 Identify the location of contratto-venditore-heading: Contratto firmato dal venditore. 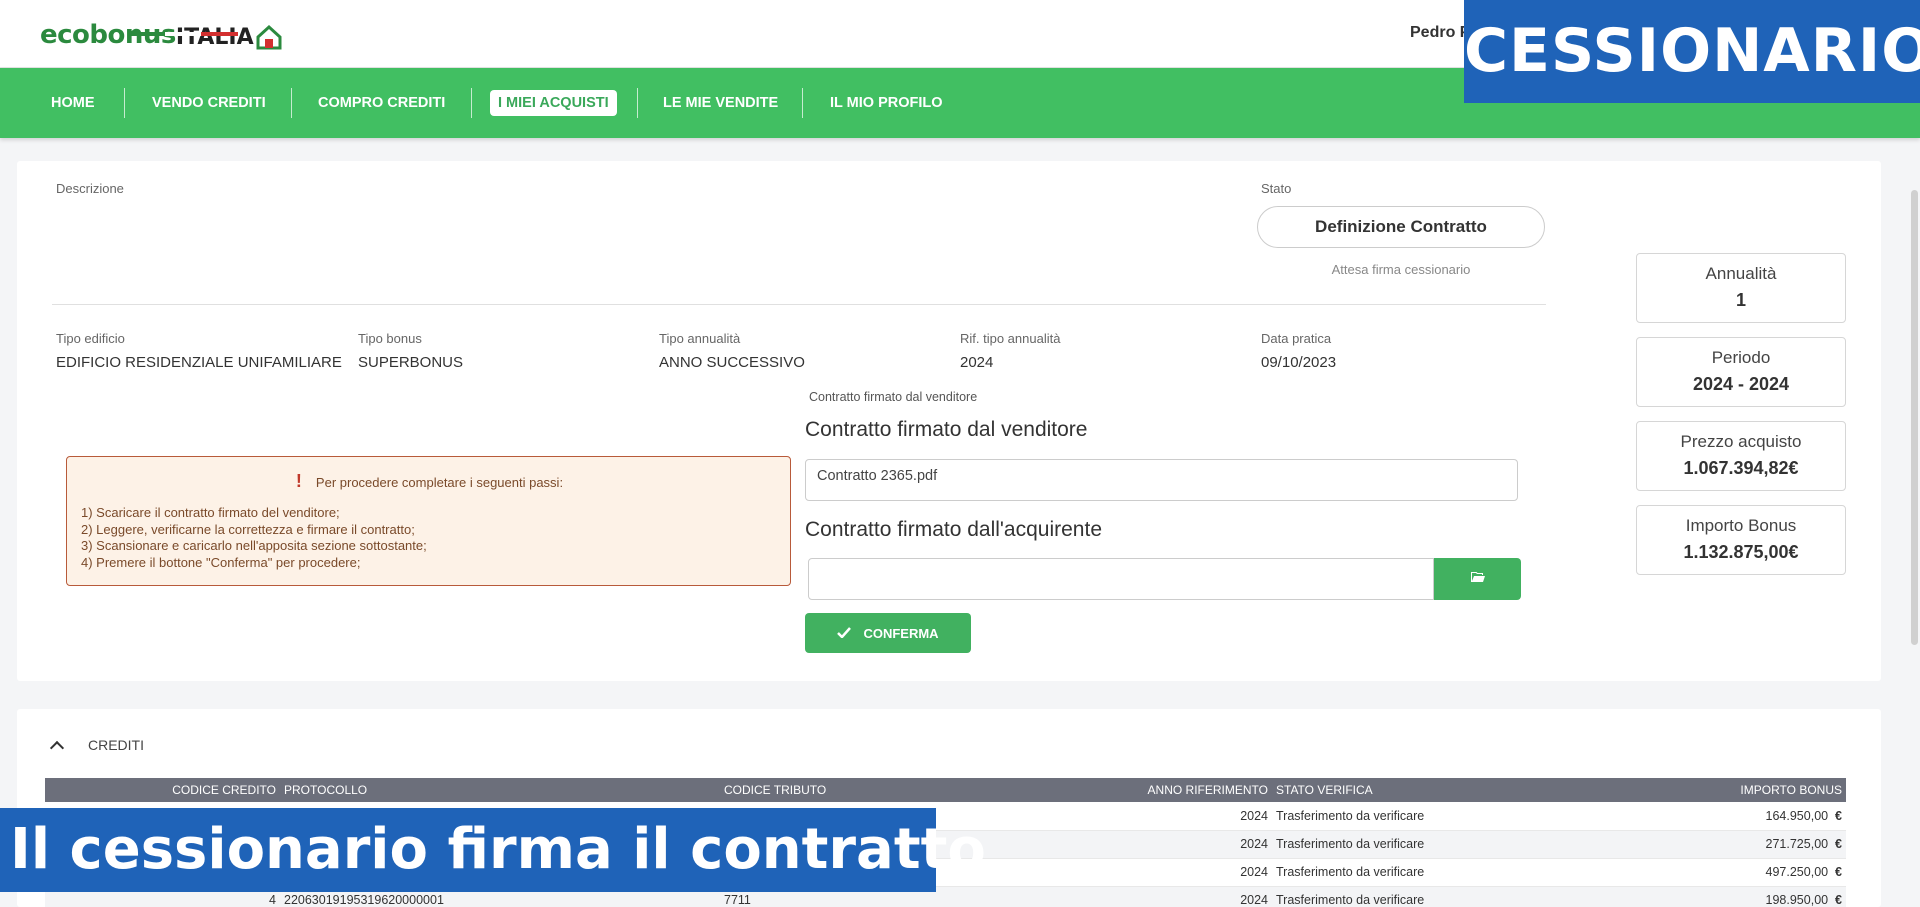
(946, 429).